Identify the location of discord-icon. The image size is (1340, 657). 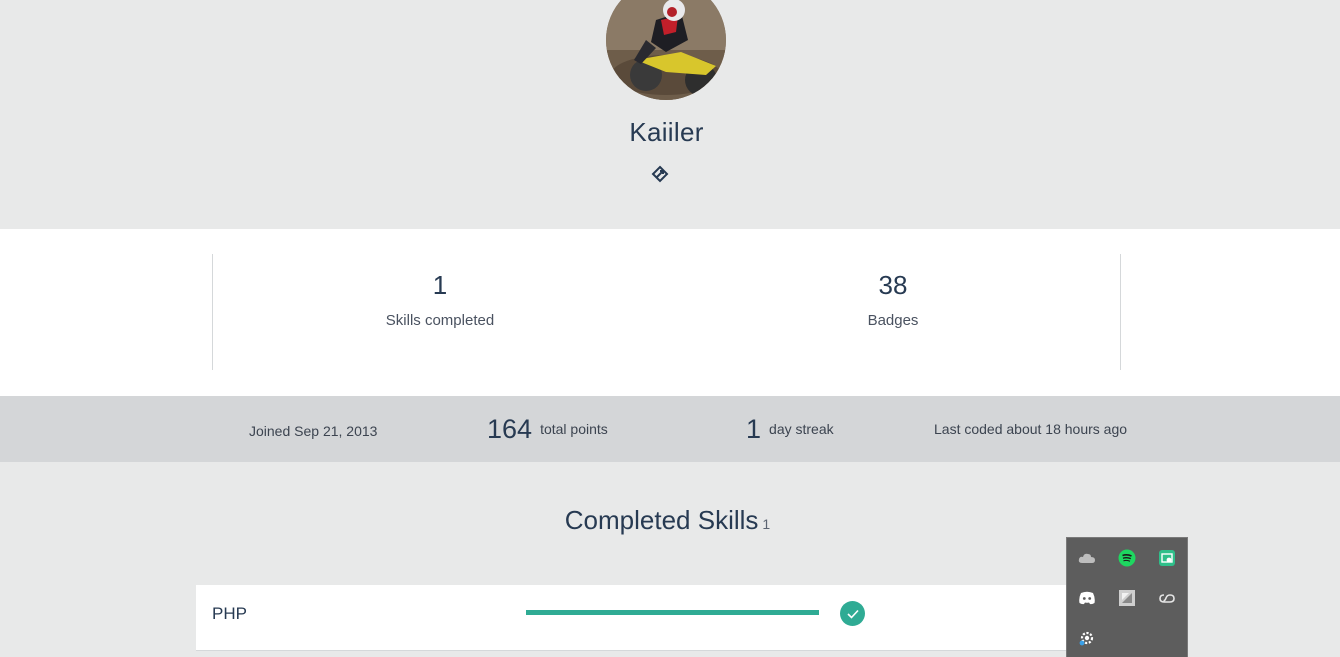
(1087, 598).